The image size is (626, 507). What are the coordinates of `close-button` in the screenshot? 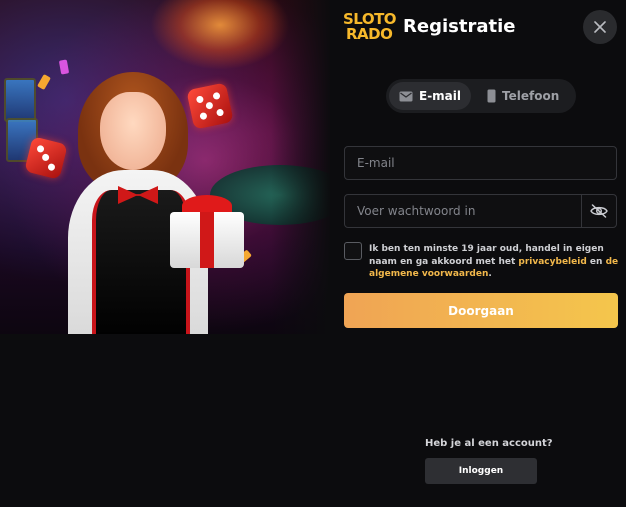 It's located at (600, 27).